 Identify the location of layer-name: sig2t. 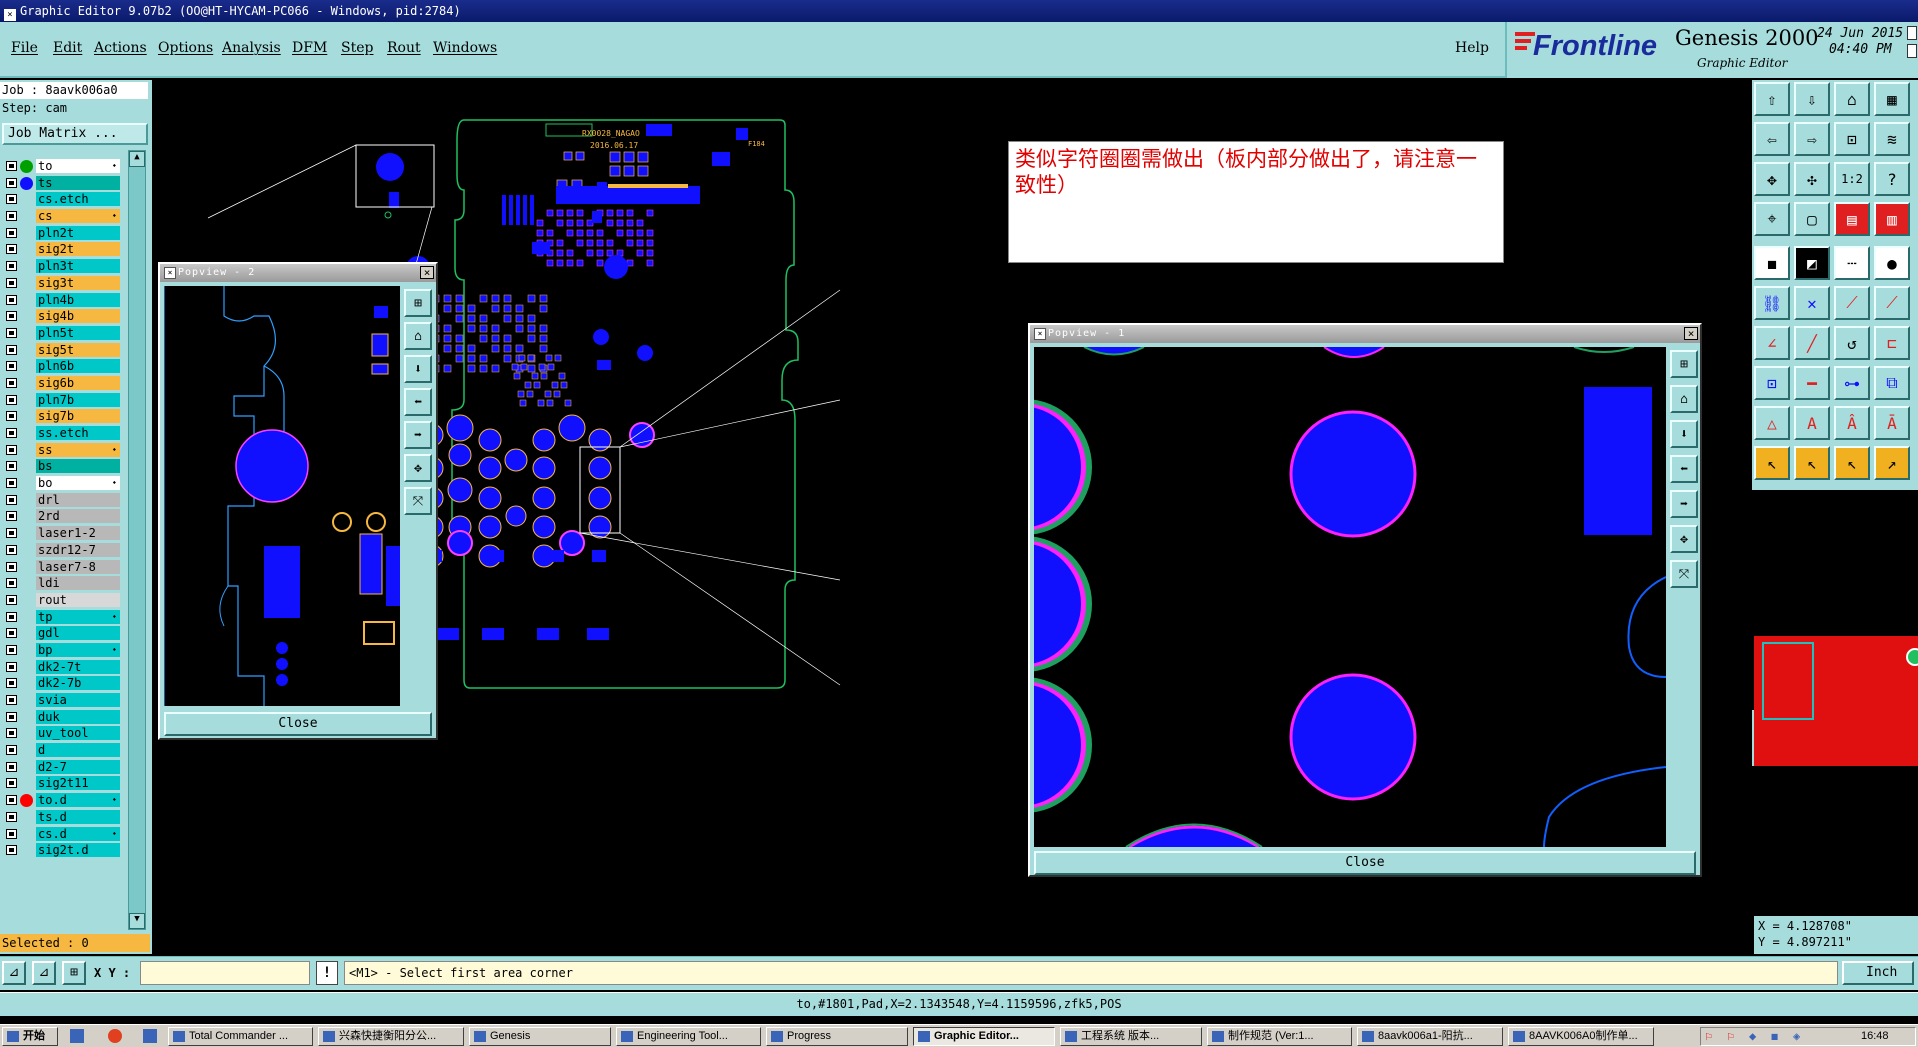
(78, 249).